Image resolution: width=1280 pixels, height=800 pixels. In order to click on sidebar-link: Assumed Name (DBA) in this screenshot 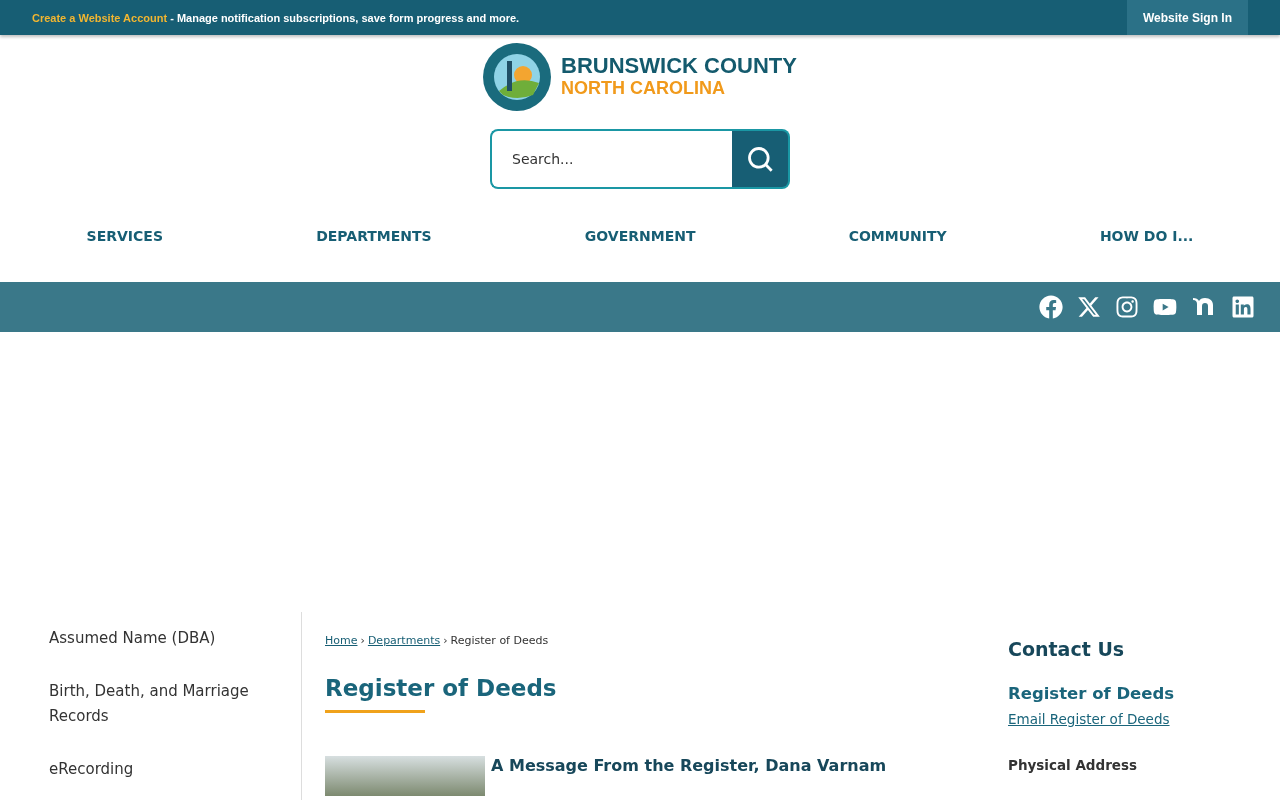, I will do `click(149, 638)`.